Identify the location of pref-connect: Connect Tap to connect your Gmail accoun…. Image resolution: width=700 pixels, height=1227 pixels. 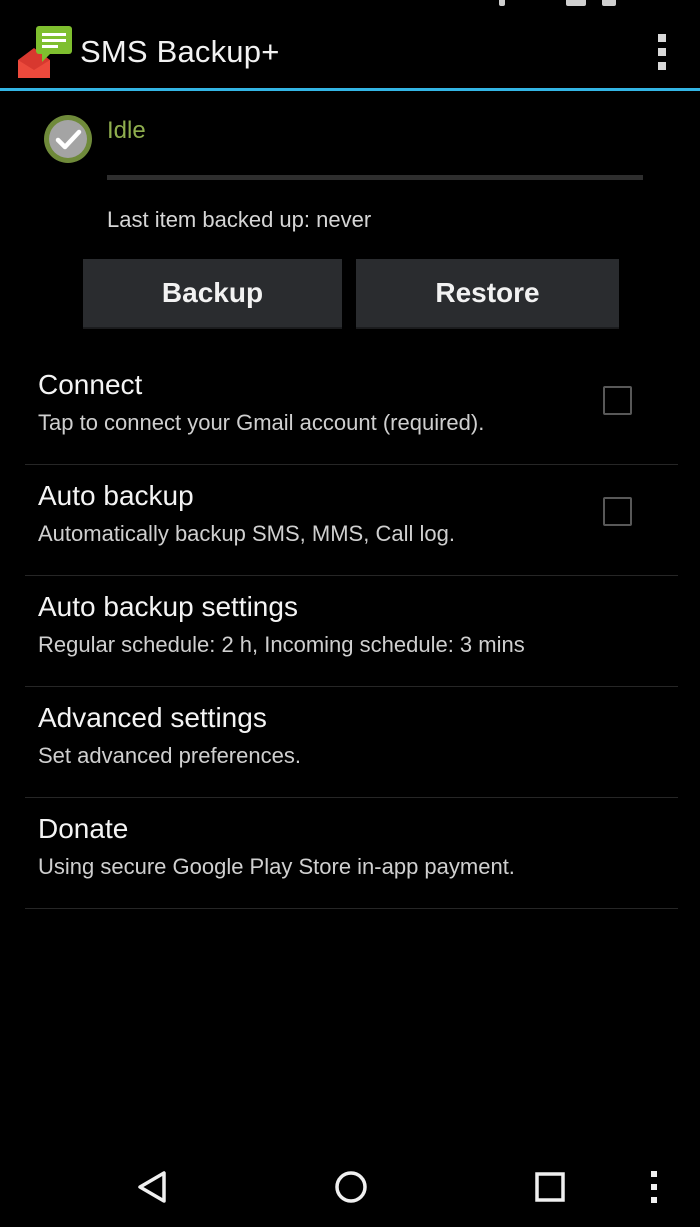
(351, 409).